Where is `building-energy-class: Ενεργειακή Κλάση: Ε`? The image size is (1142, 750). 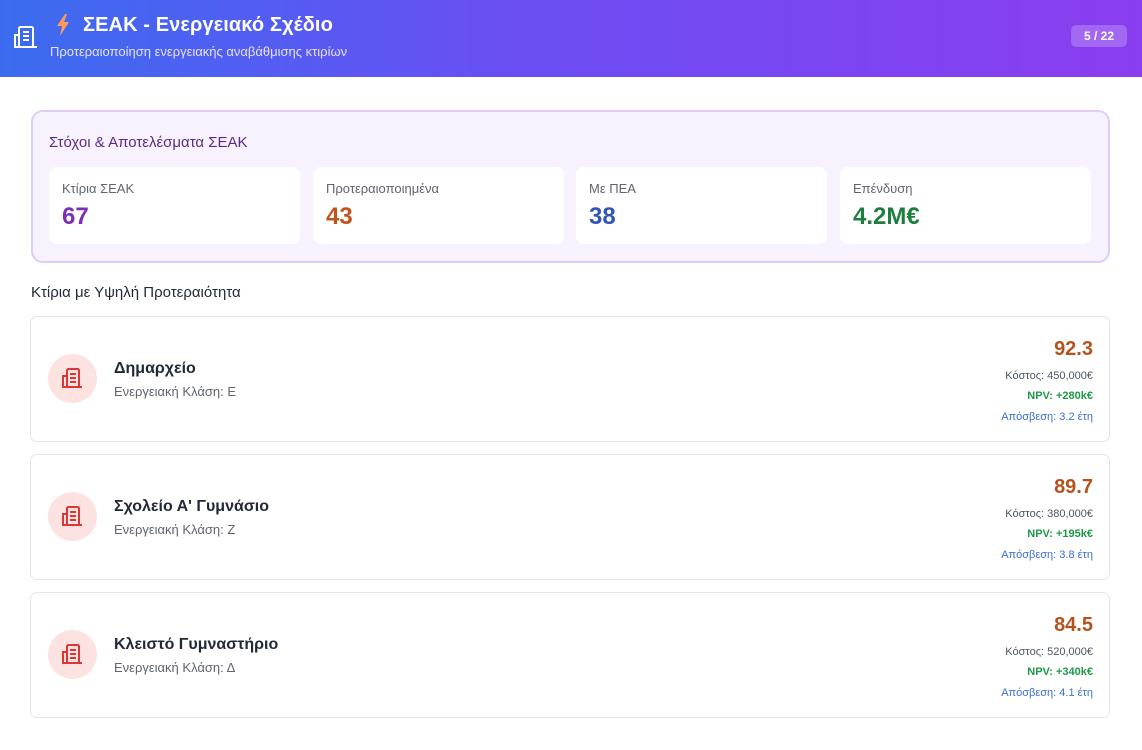
building-energy-class: Ενεργειακή Κλάση: Ε is located at coordinates (175, 391).